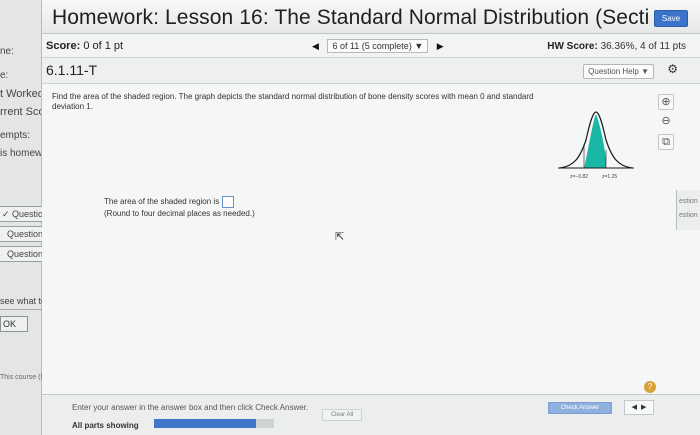 This screenshot has height=435, width=700. What do you see at coordinates (666, 102) in the screenshot?
I see `zoom-in-icon: ⊕` at bounding box center [666, 102].